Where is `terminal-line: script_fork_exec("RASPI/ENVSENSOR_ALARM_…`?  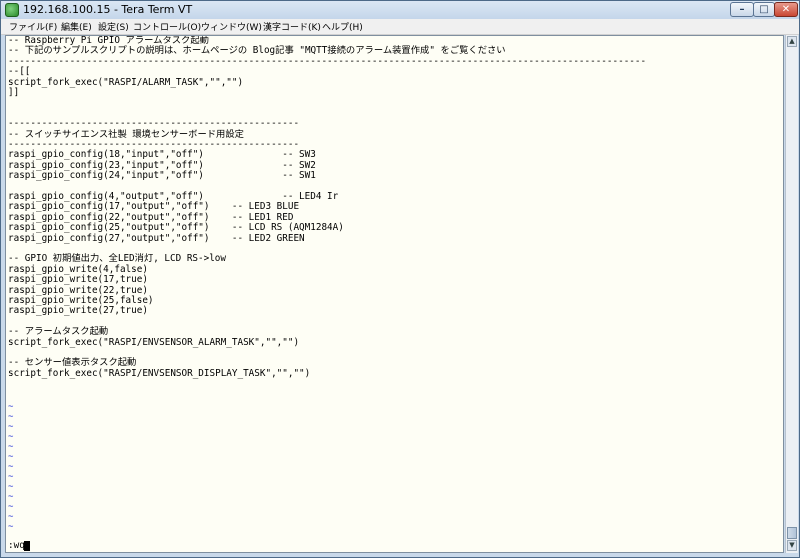 terminal-line: script_fork_exec("RASPI/ENVSENSOR_ALARM_… is located at coordinates (154, 342).